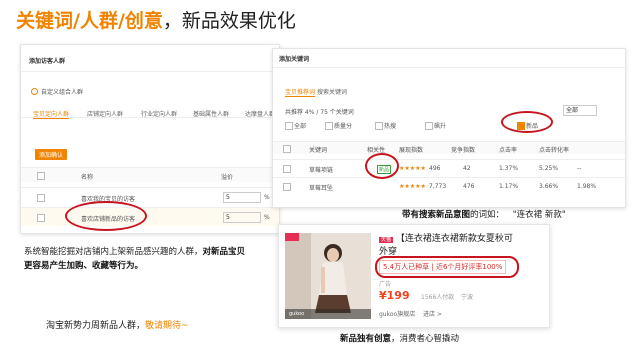 This screenshot has height=349, width=640. I want to click on shop-name: gukoo旗舰店, so click(397, 313).